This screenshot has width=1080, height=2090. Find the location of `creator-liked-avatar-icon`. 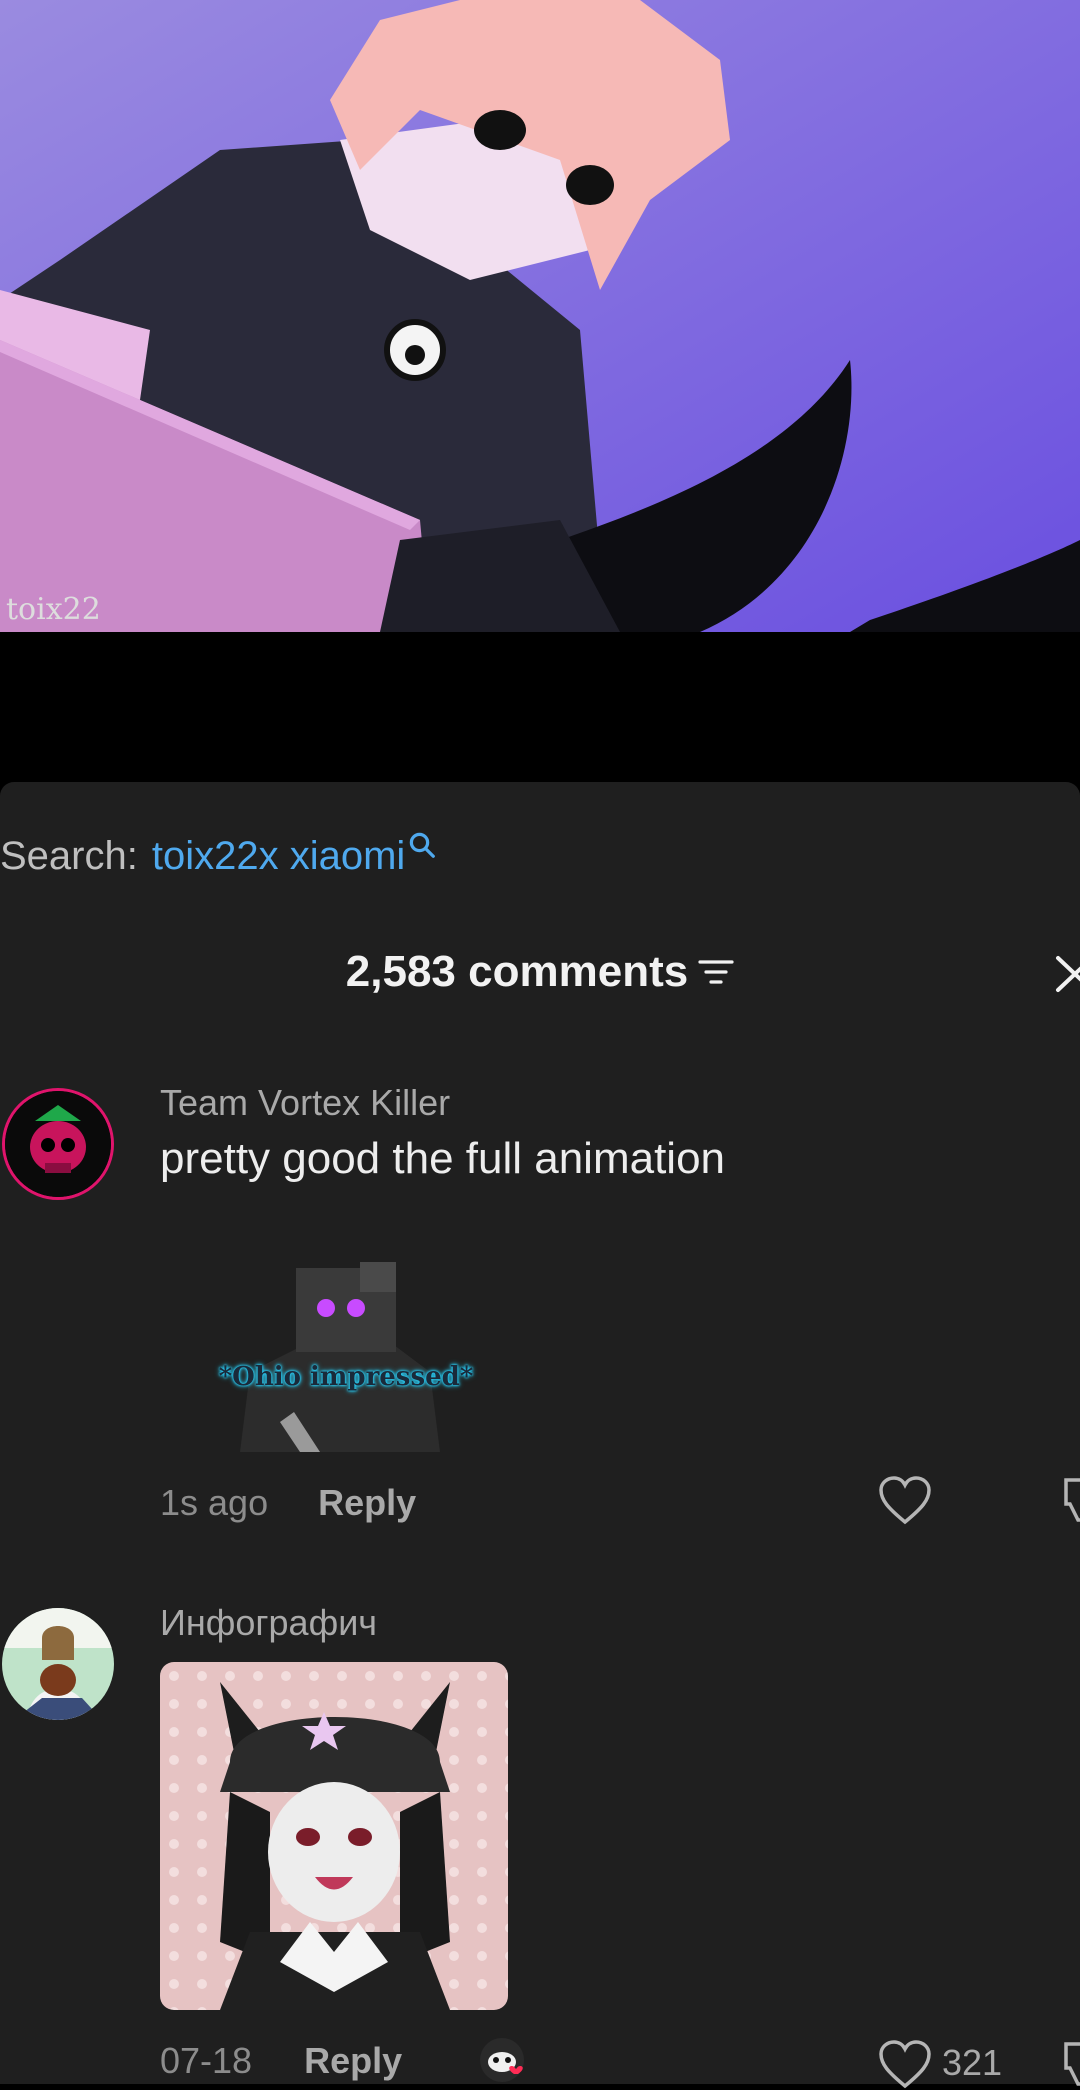

creator-liked-avatar-icon is located at coordinates (502, 2060).